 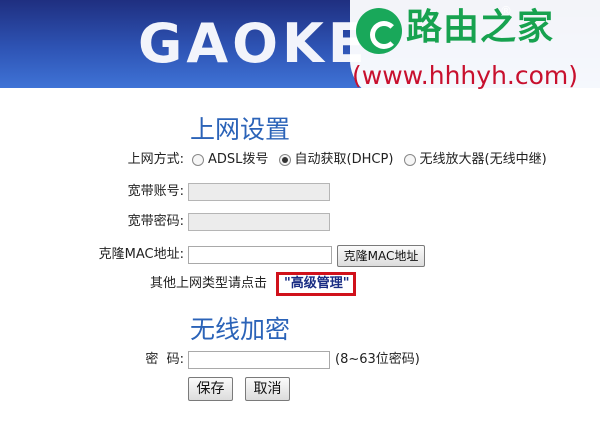 I want to click on mode-option-adsl: ADSL拨号, so click(x=230, y=160).